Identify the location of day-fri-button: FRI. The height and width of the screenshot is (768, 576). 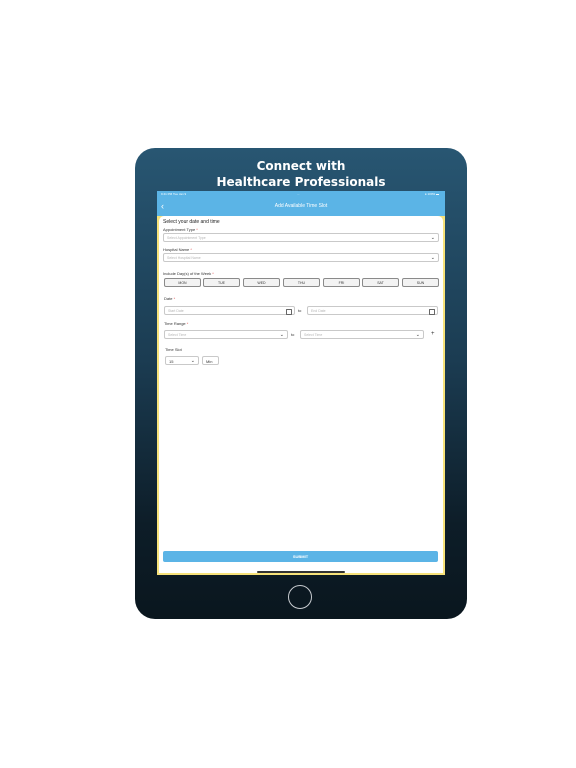
(341, 282).